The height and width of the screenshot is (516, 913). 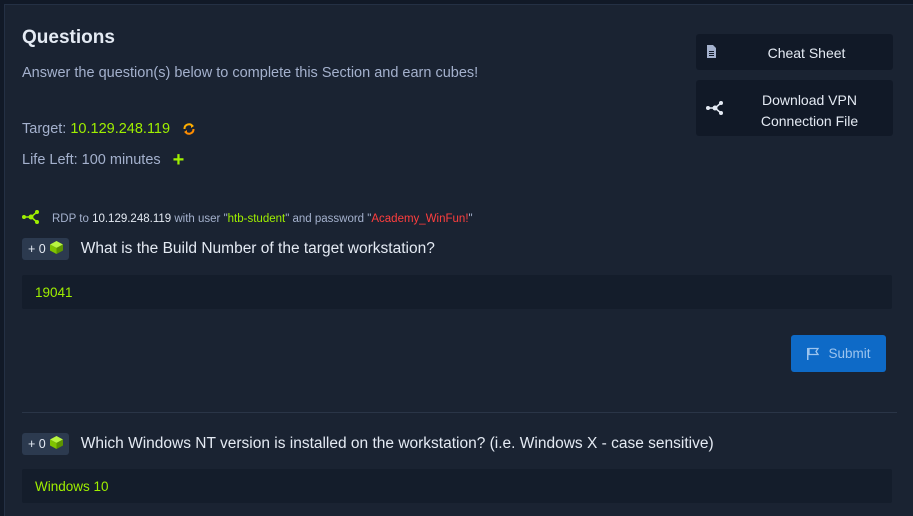 What do you see at coordinates (470, 218) in the screenshot?
I see `rdp-suffix: "` at bounding box center [470, 218].